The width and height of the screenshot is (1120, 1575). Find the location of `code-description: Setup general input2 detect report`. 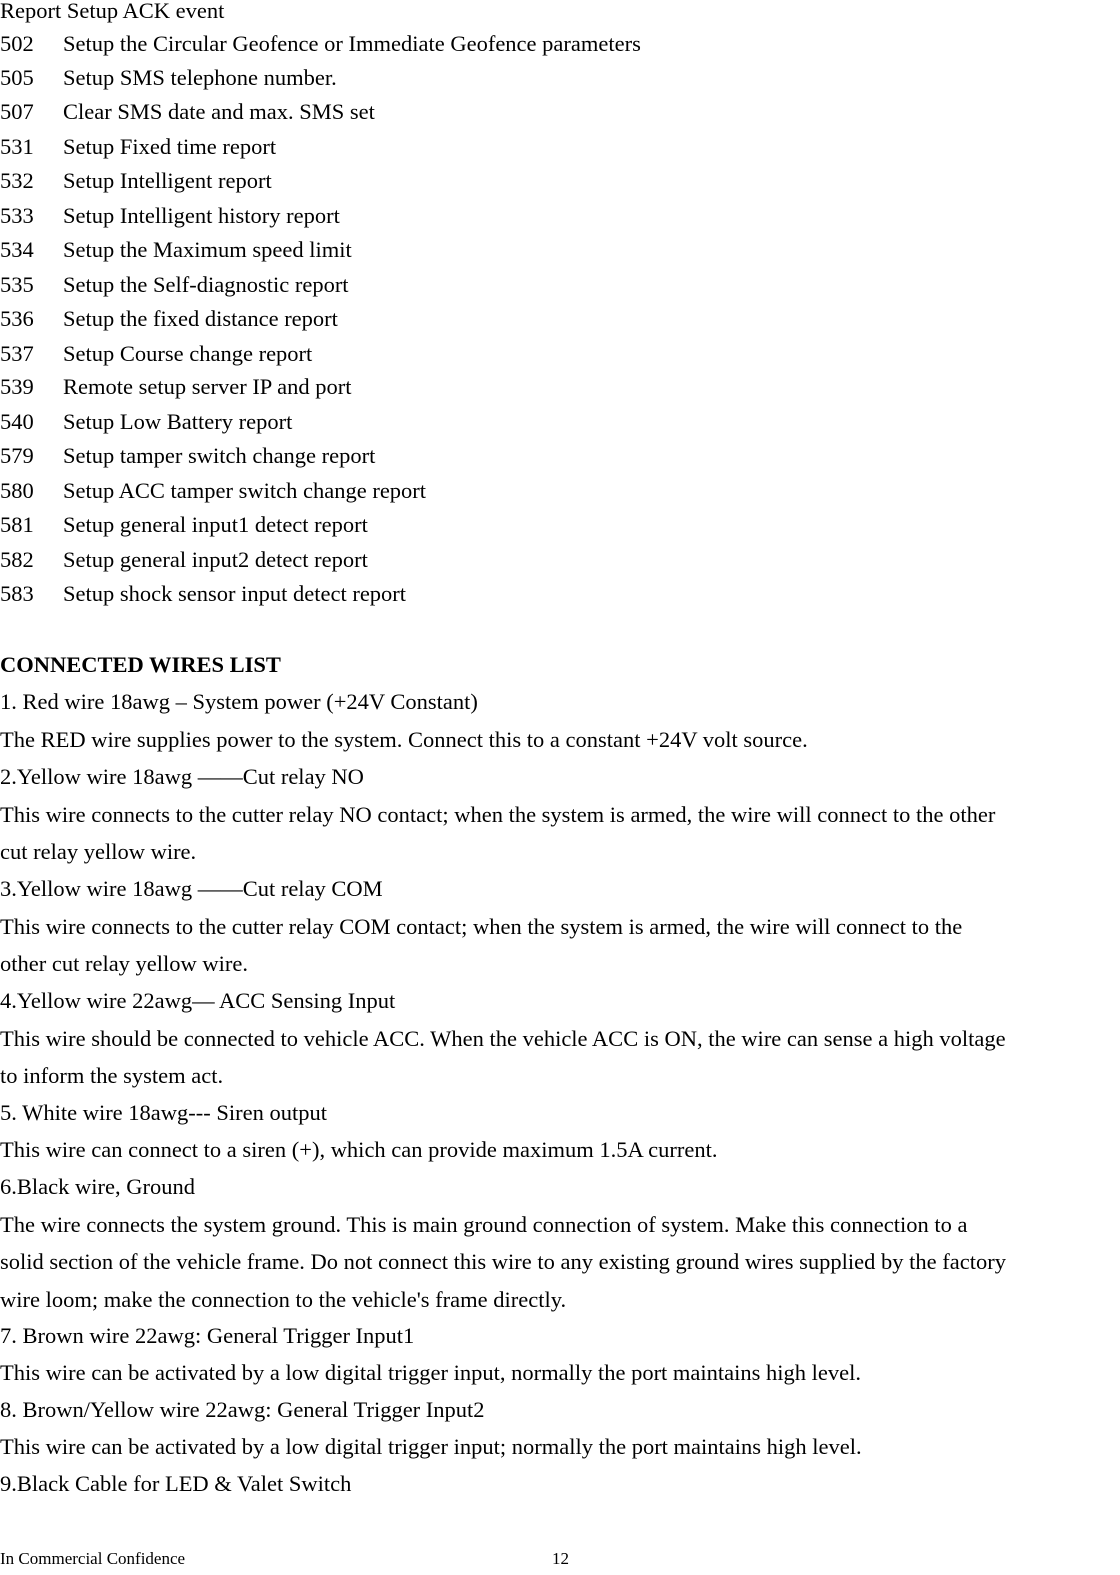

code-description: Setup general input2 detect report is located at coordinates (215, 559).